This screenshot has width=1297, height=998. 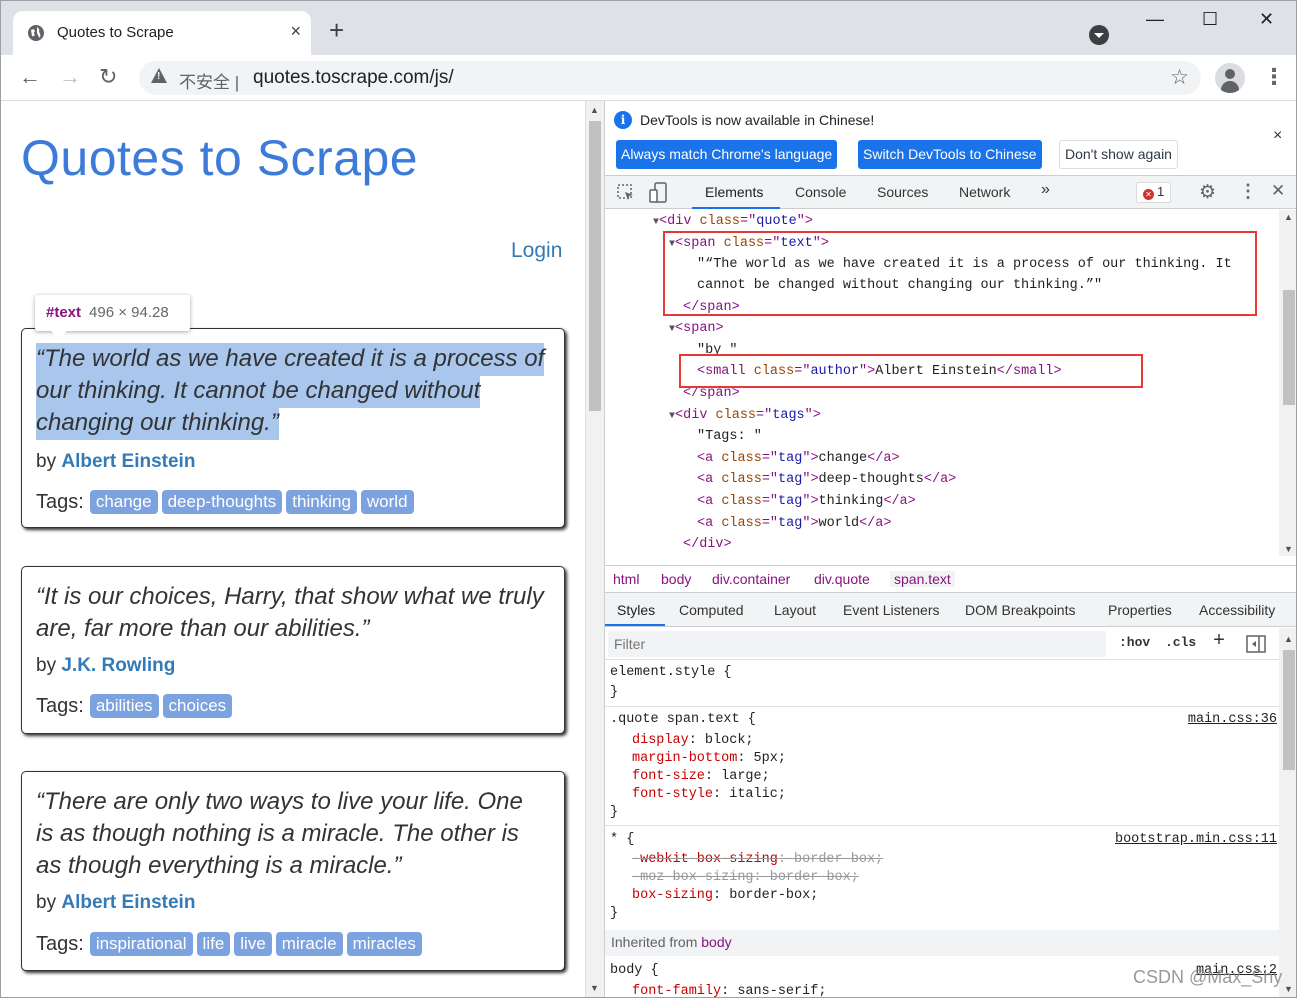 I want to click on tag-link: choices, so click(x=197, y=706).